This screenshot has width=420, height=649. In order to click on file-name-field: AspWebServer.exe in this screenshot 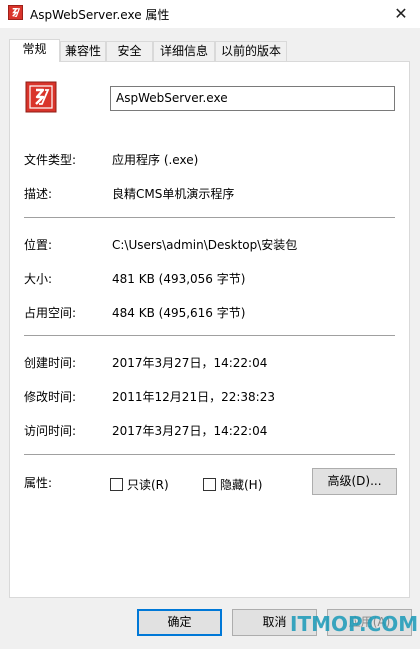, I will do `click(252, 98)`.